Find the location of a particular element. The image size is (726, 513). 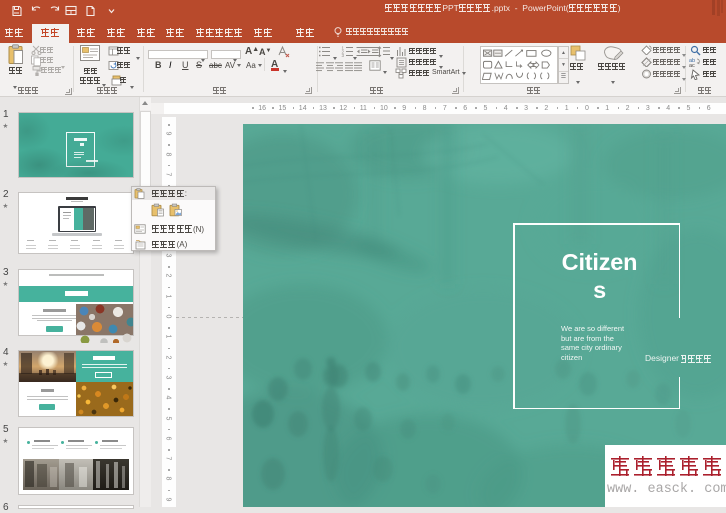

svg-text: 3 is located at coordinates (343, 55).